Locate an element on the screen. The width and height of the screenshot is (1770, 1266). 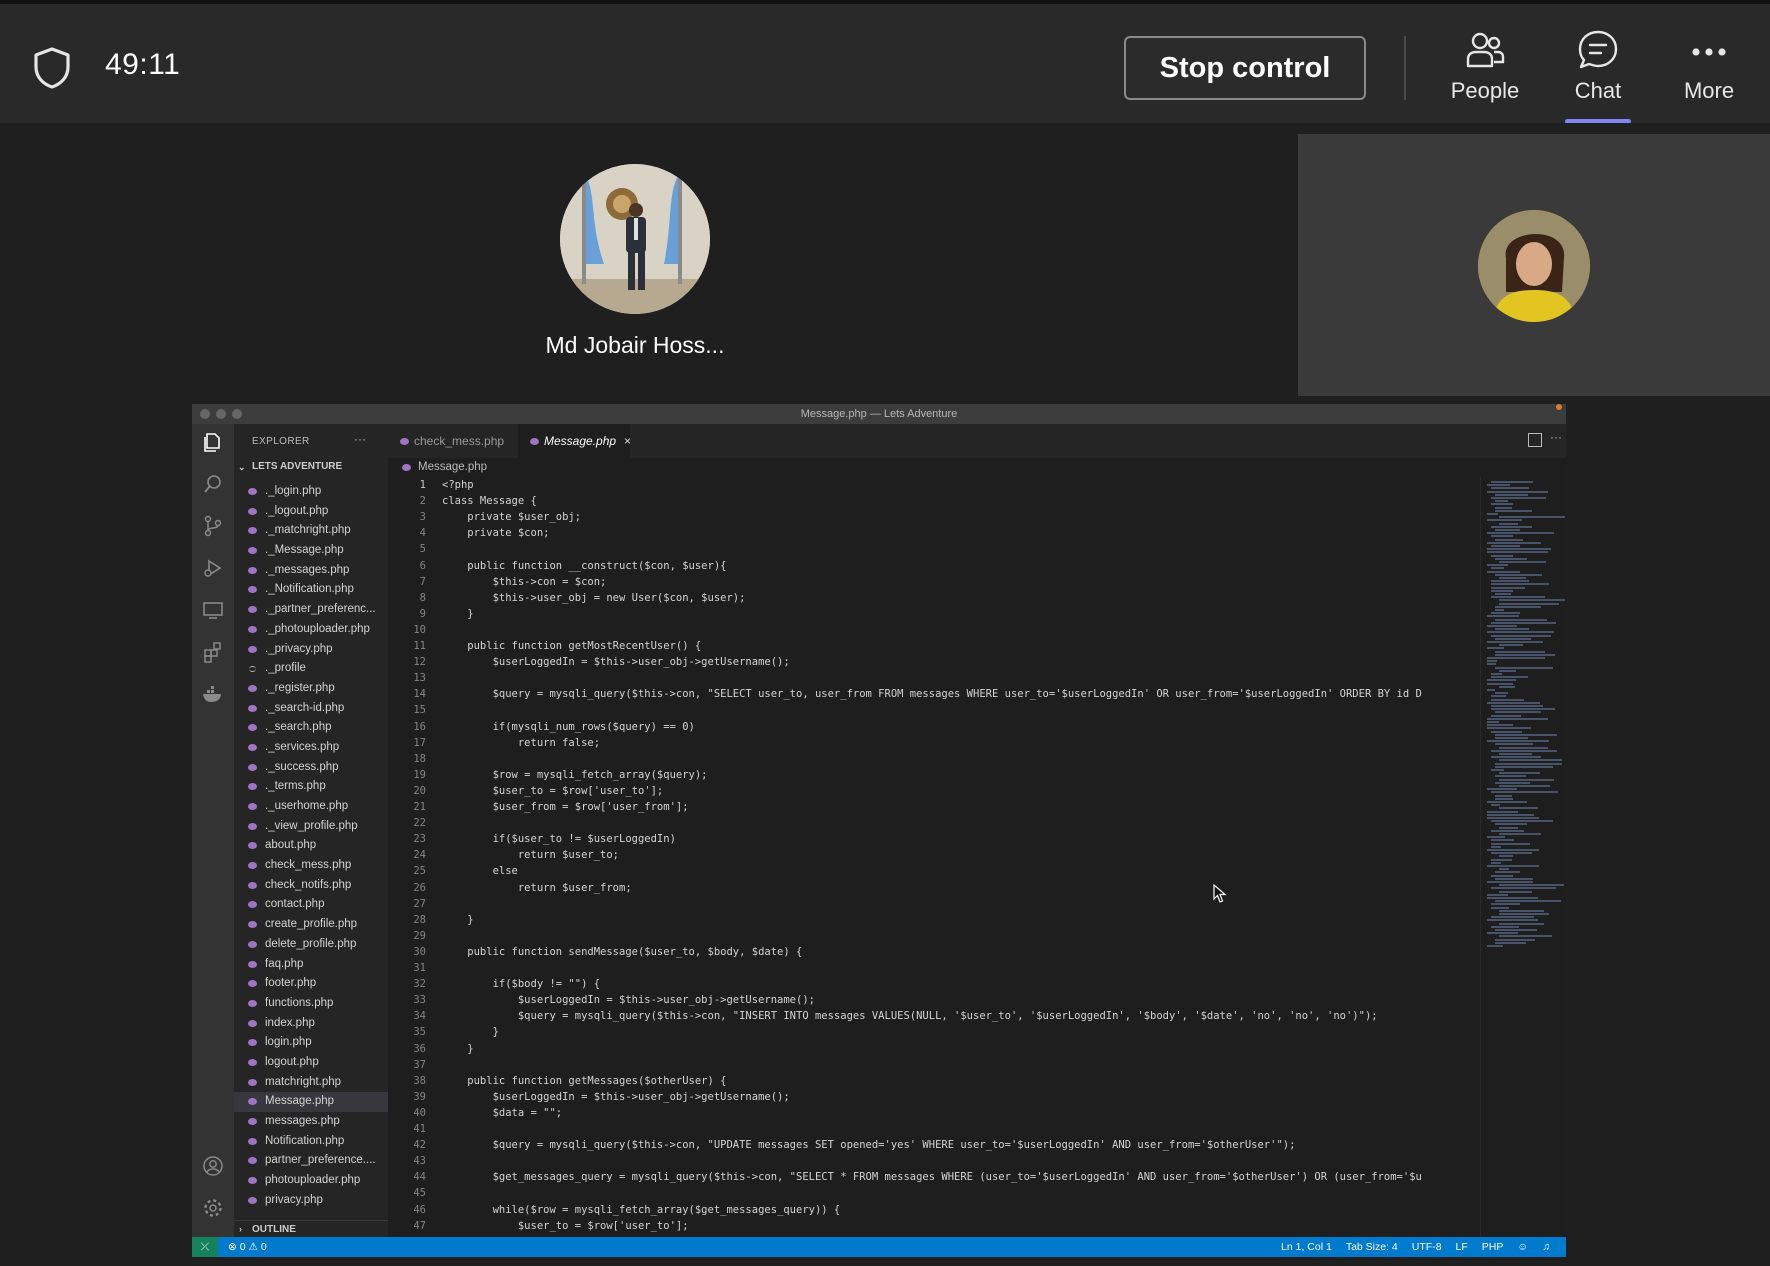
window-minimize-dot is located at coordinates (221, 414).